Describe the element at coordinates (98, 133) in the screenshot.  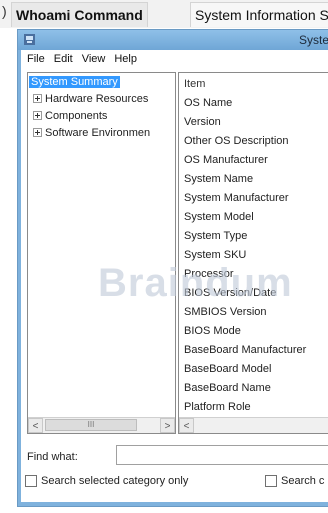
I see `tree-item-label: Software Environmen` at that location.